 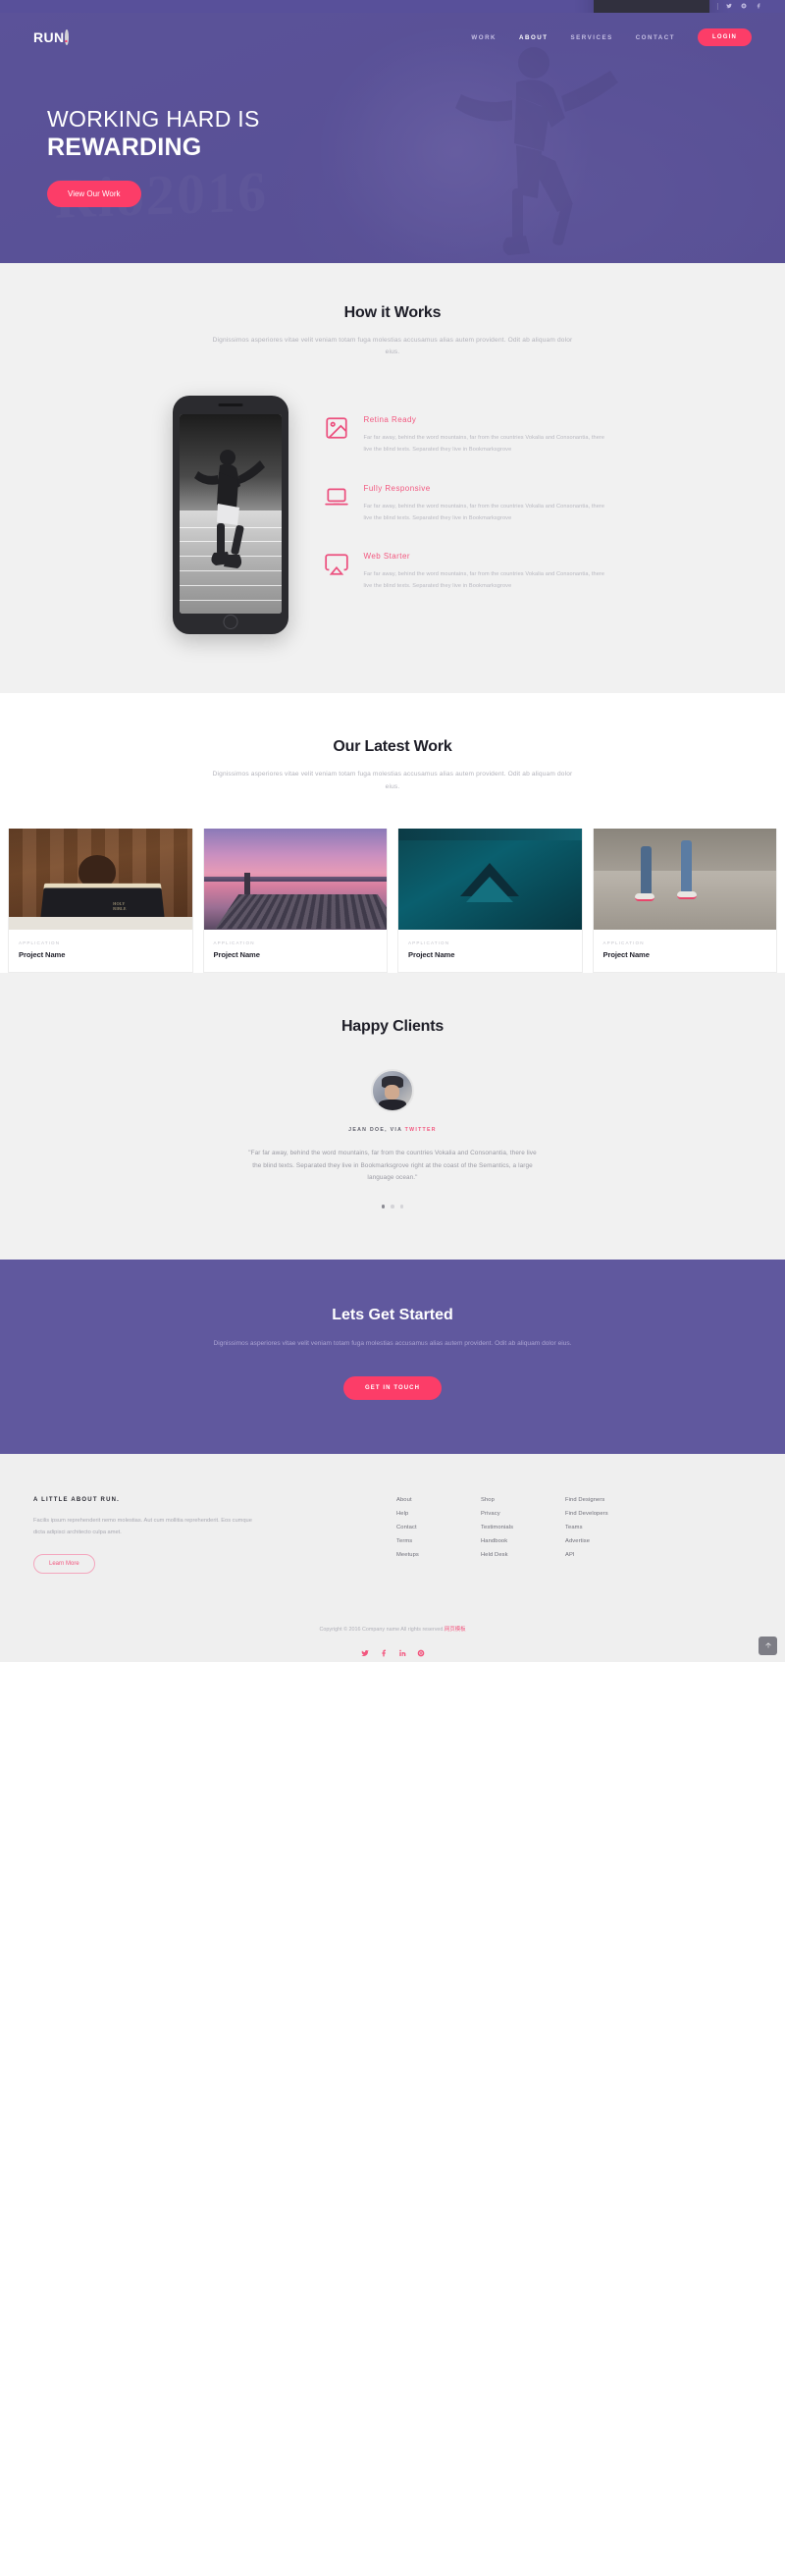 What do you see at coordinates (607, 1555) in the screenshot?
I see `footer-link-api: API` at bounding box center [607, 1555].